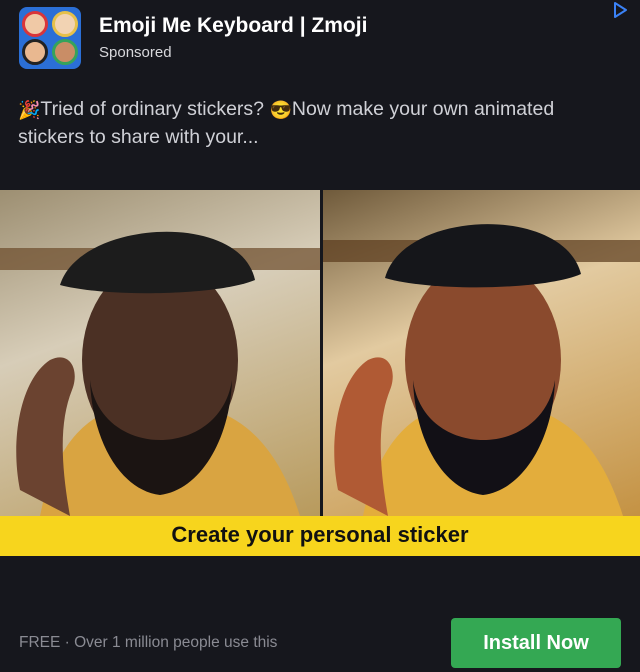 This screenshot has height=672, width=640. Describe the element at coordinates (135, 52) in the screenshot. I see `sponsored-label: Sponsored` at that location.